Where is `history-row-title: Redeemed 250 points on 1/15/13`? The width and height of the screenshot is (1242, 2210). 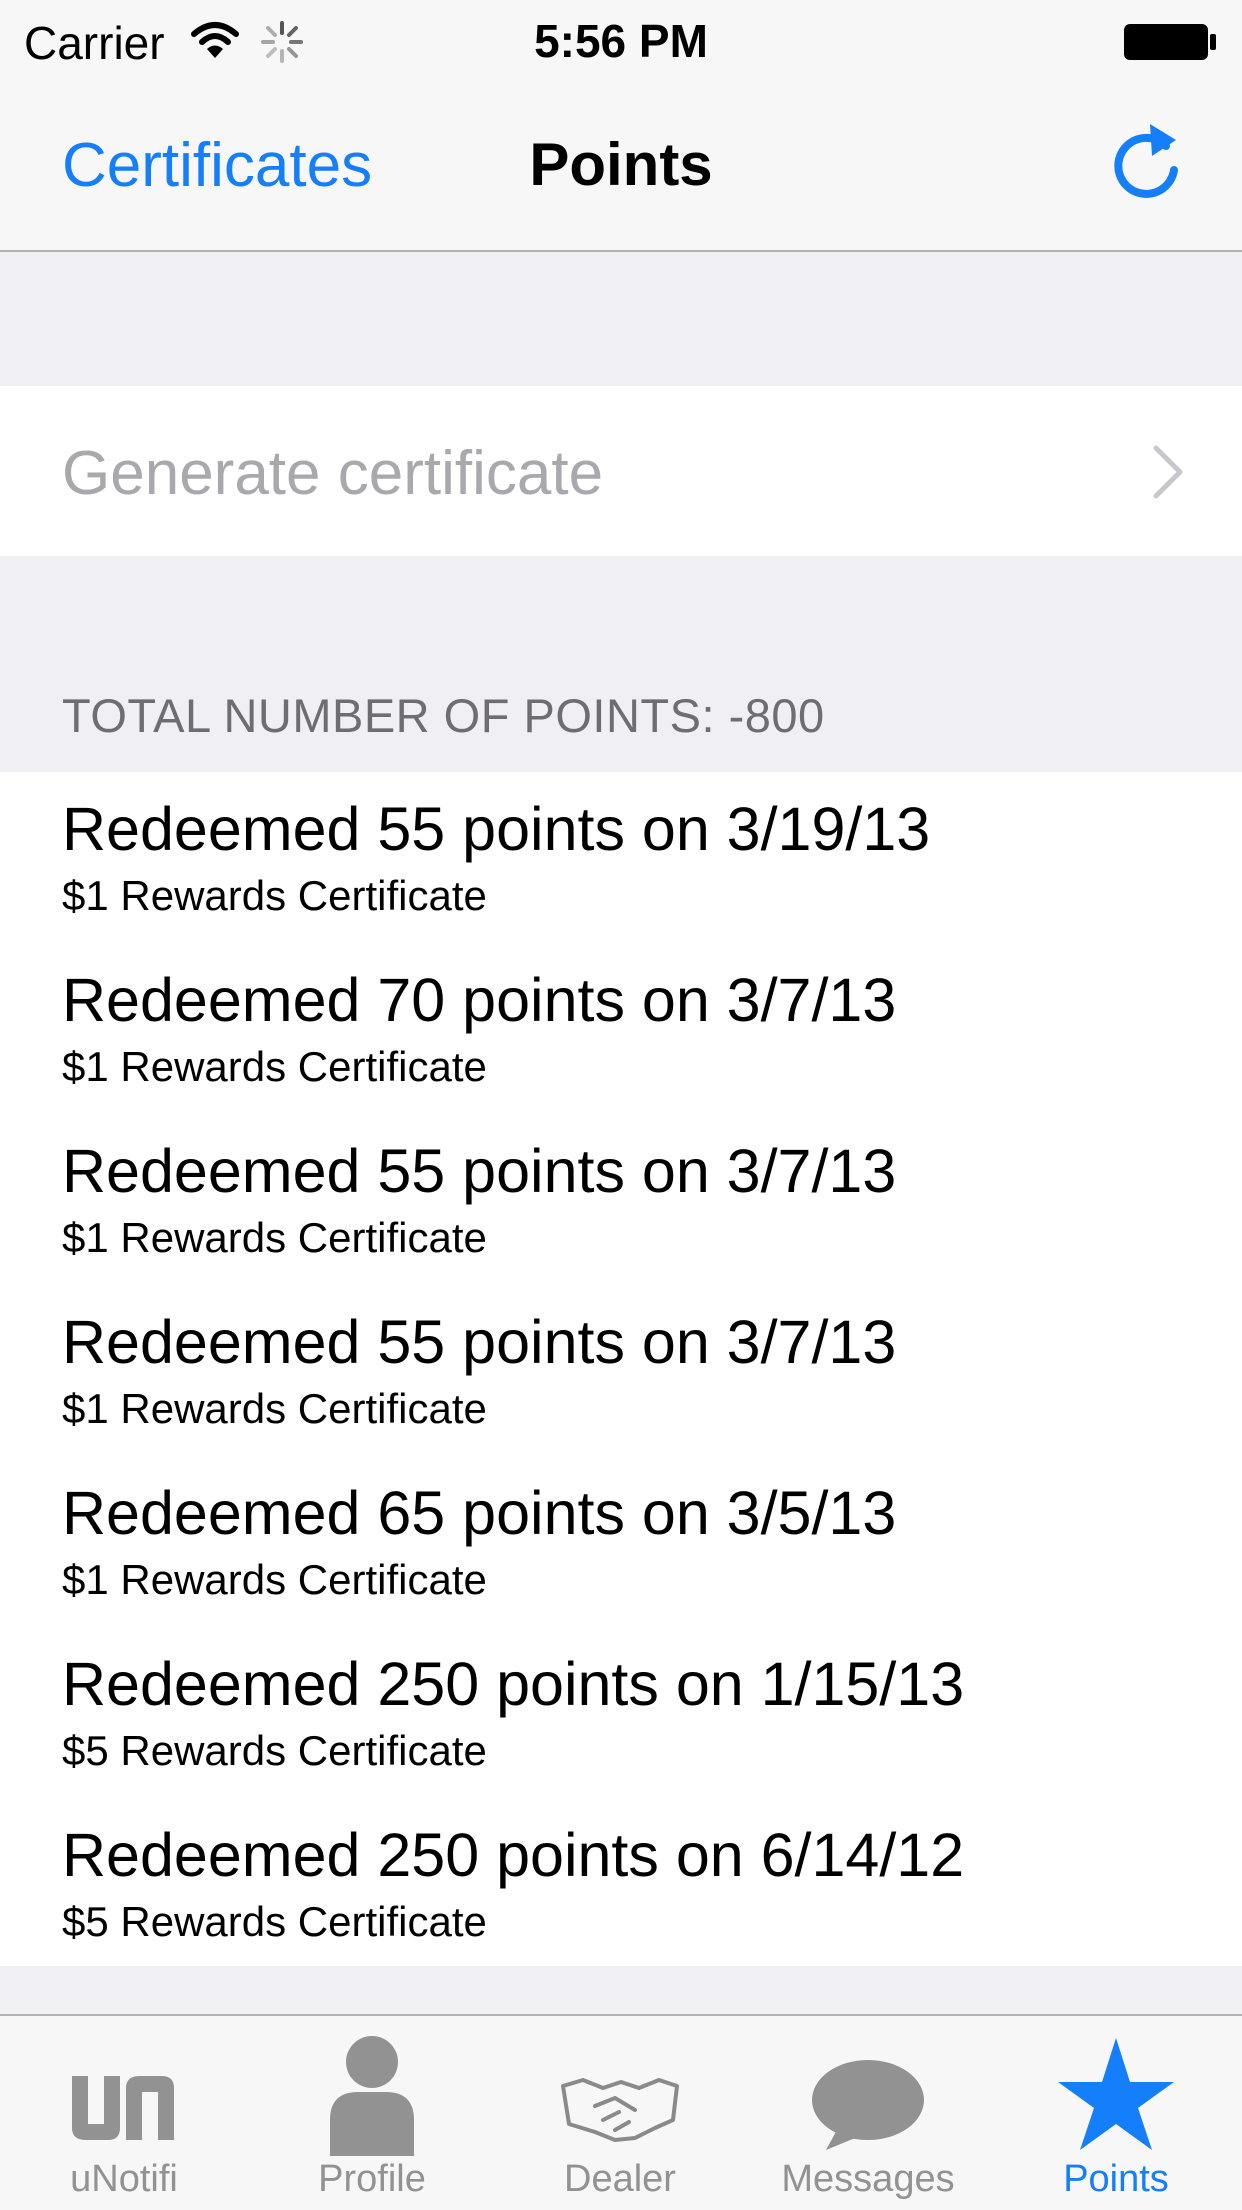 history-row-title: Redeemed 250 points on 1/15/13 is located at coordinates (513, 1684).